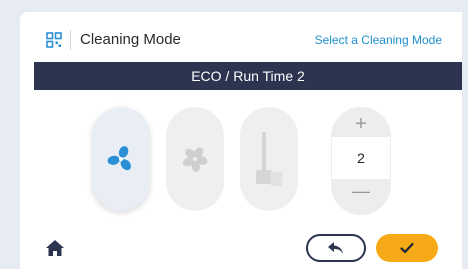  I want to click on mode-banner: ECO / Run Time 2, so click(248, 76).